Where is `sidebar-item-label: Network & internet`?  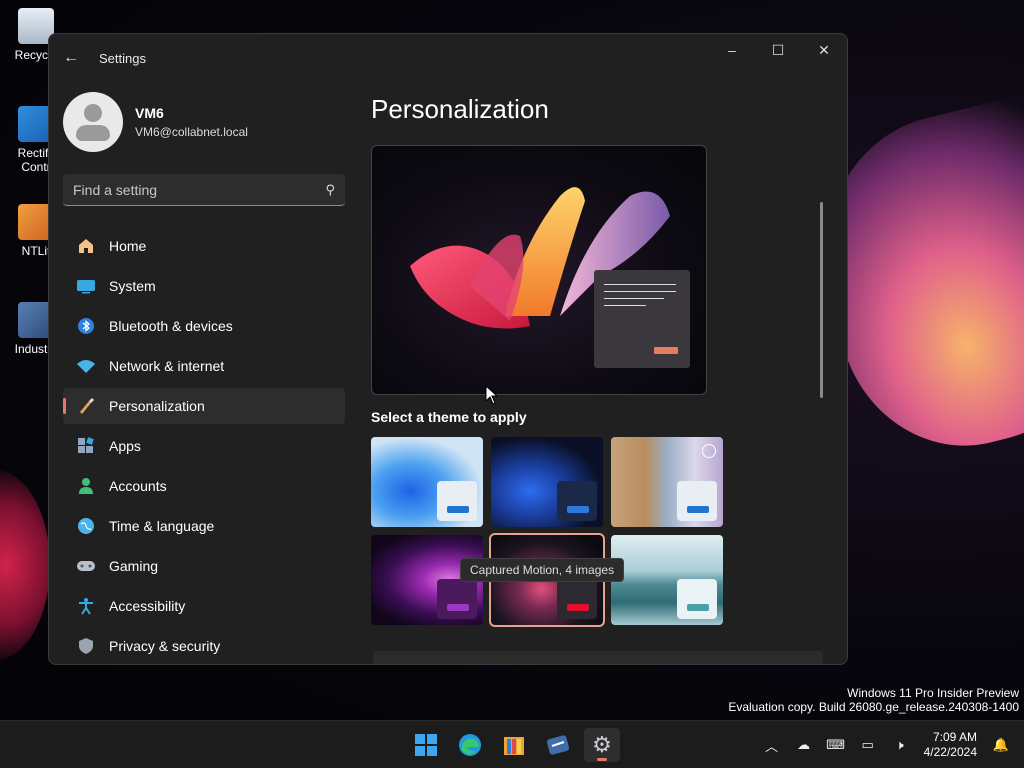 sidebar-item-label: Network & internet is located at coordinates (167, 366).